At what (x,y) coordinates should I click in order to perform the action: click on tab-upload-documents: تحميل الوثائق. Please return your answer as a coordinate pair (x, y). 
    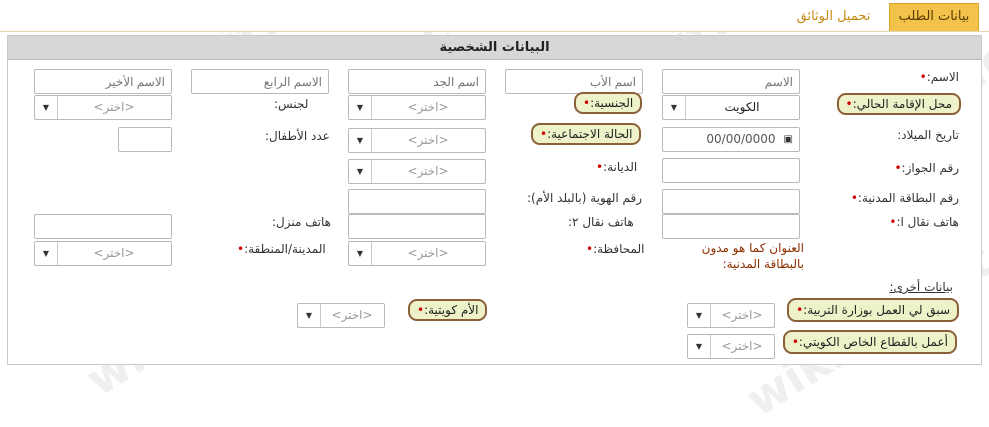
    Looking at the image, I should click on (833, 18).